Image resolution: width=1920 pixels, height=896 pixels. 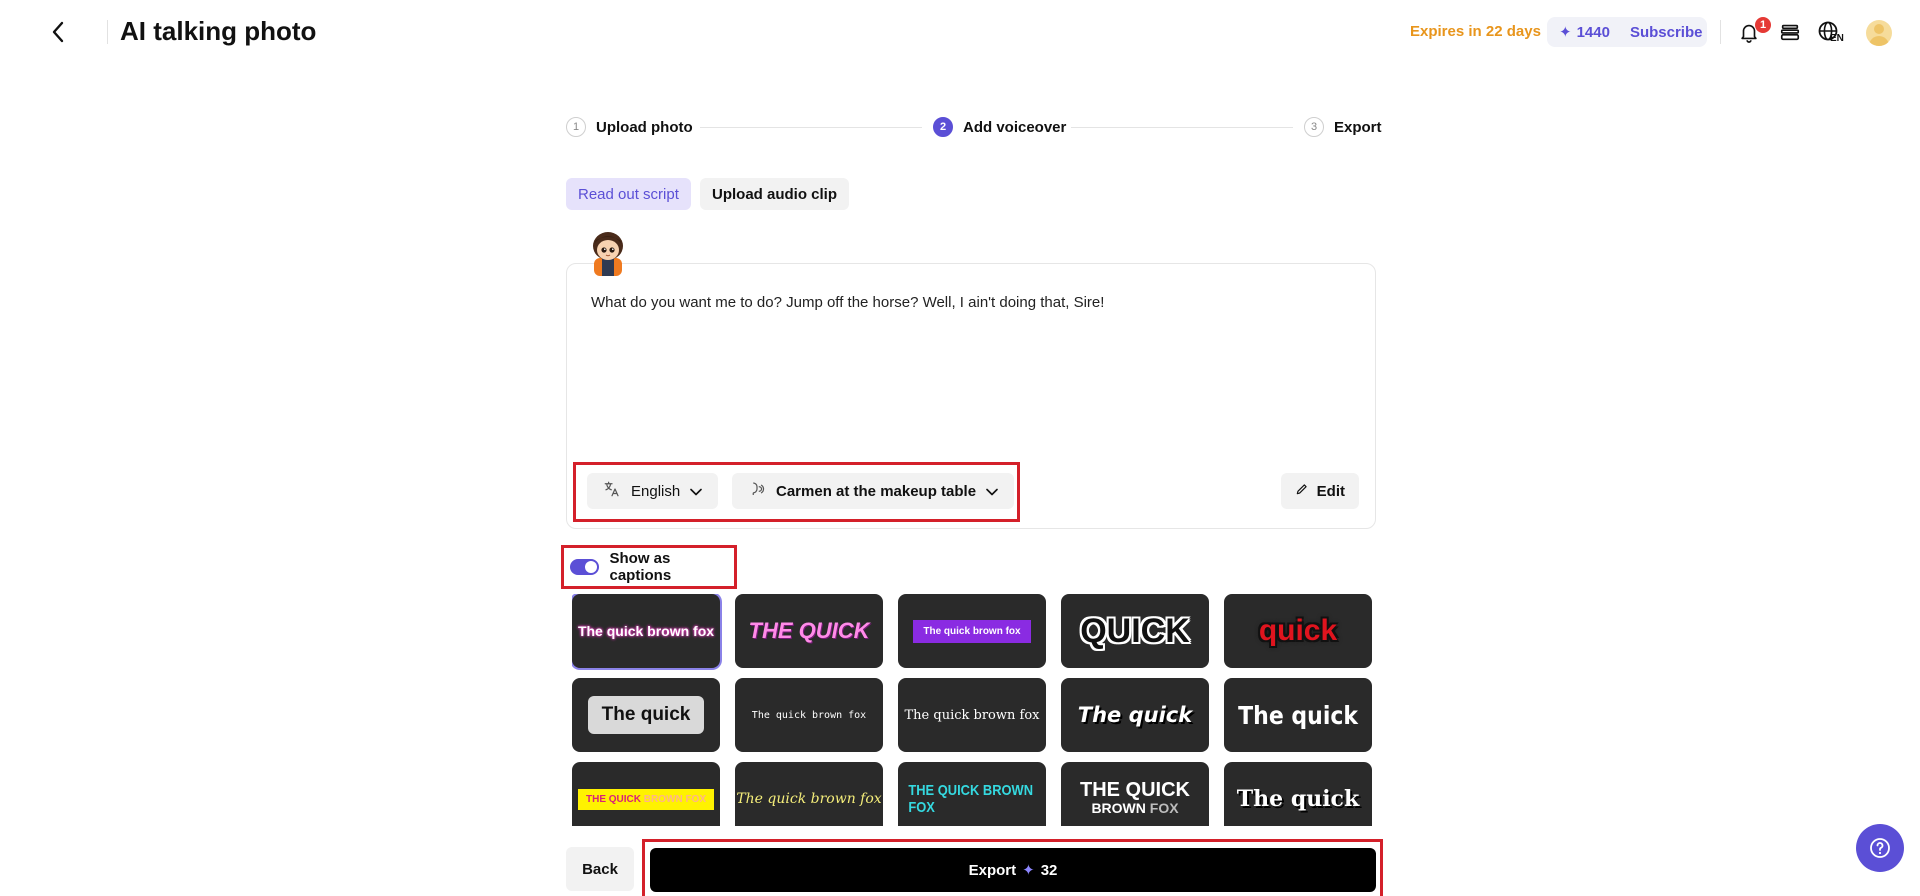 I want to click on caption-style-preview: quick, so click(x=1298, y=630).